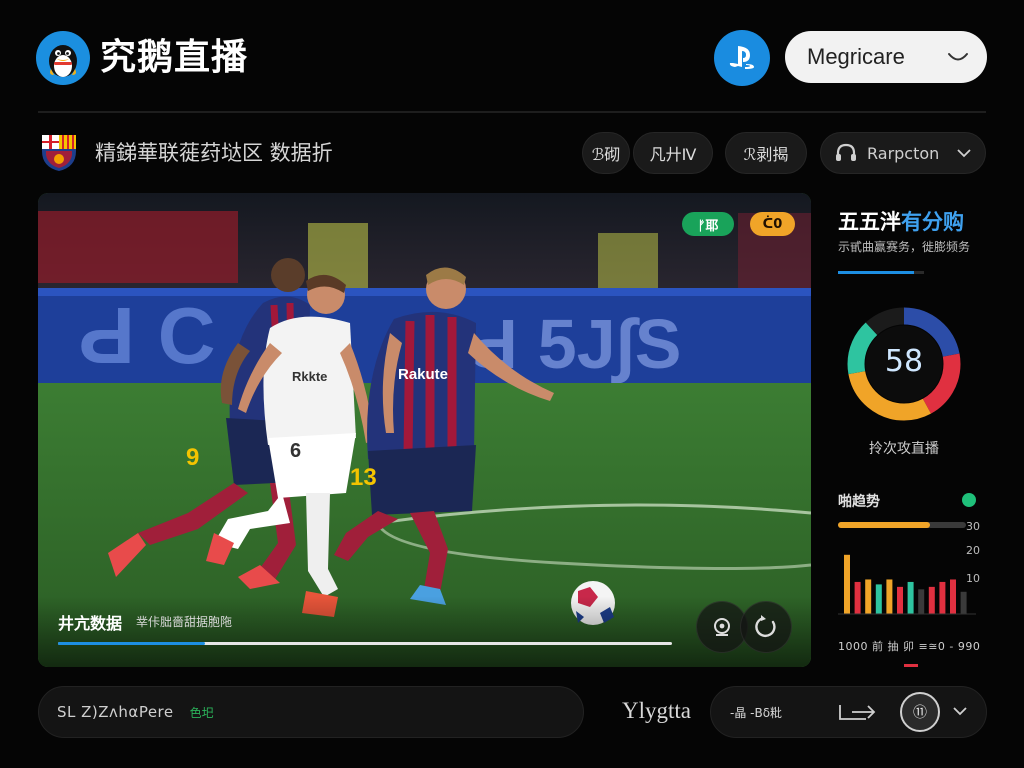 The width and height of the screenshot is (1024, 768). I want to click on bottom-search-text: ⁠SL Z⁠)⁠Ζ⁠ᴧ⁠hαPere, so click(115, 712).